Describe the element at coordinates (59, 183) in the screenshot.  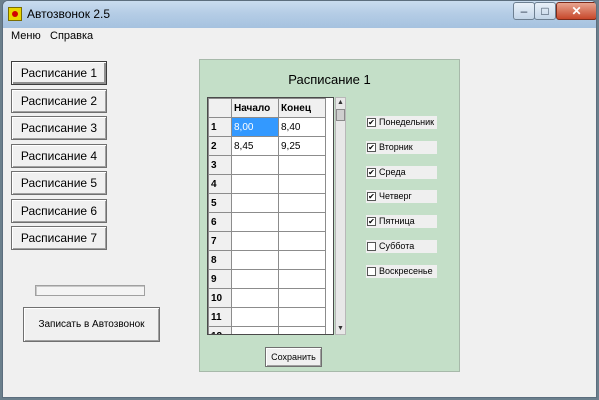
I see `schedule-button-5: Расписание 5` at that location.